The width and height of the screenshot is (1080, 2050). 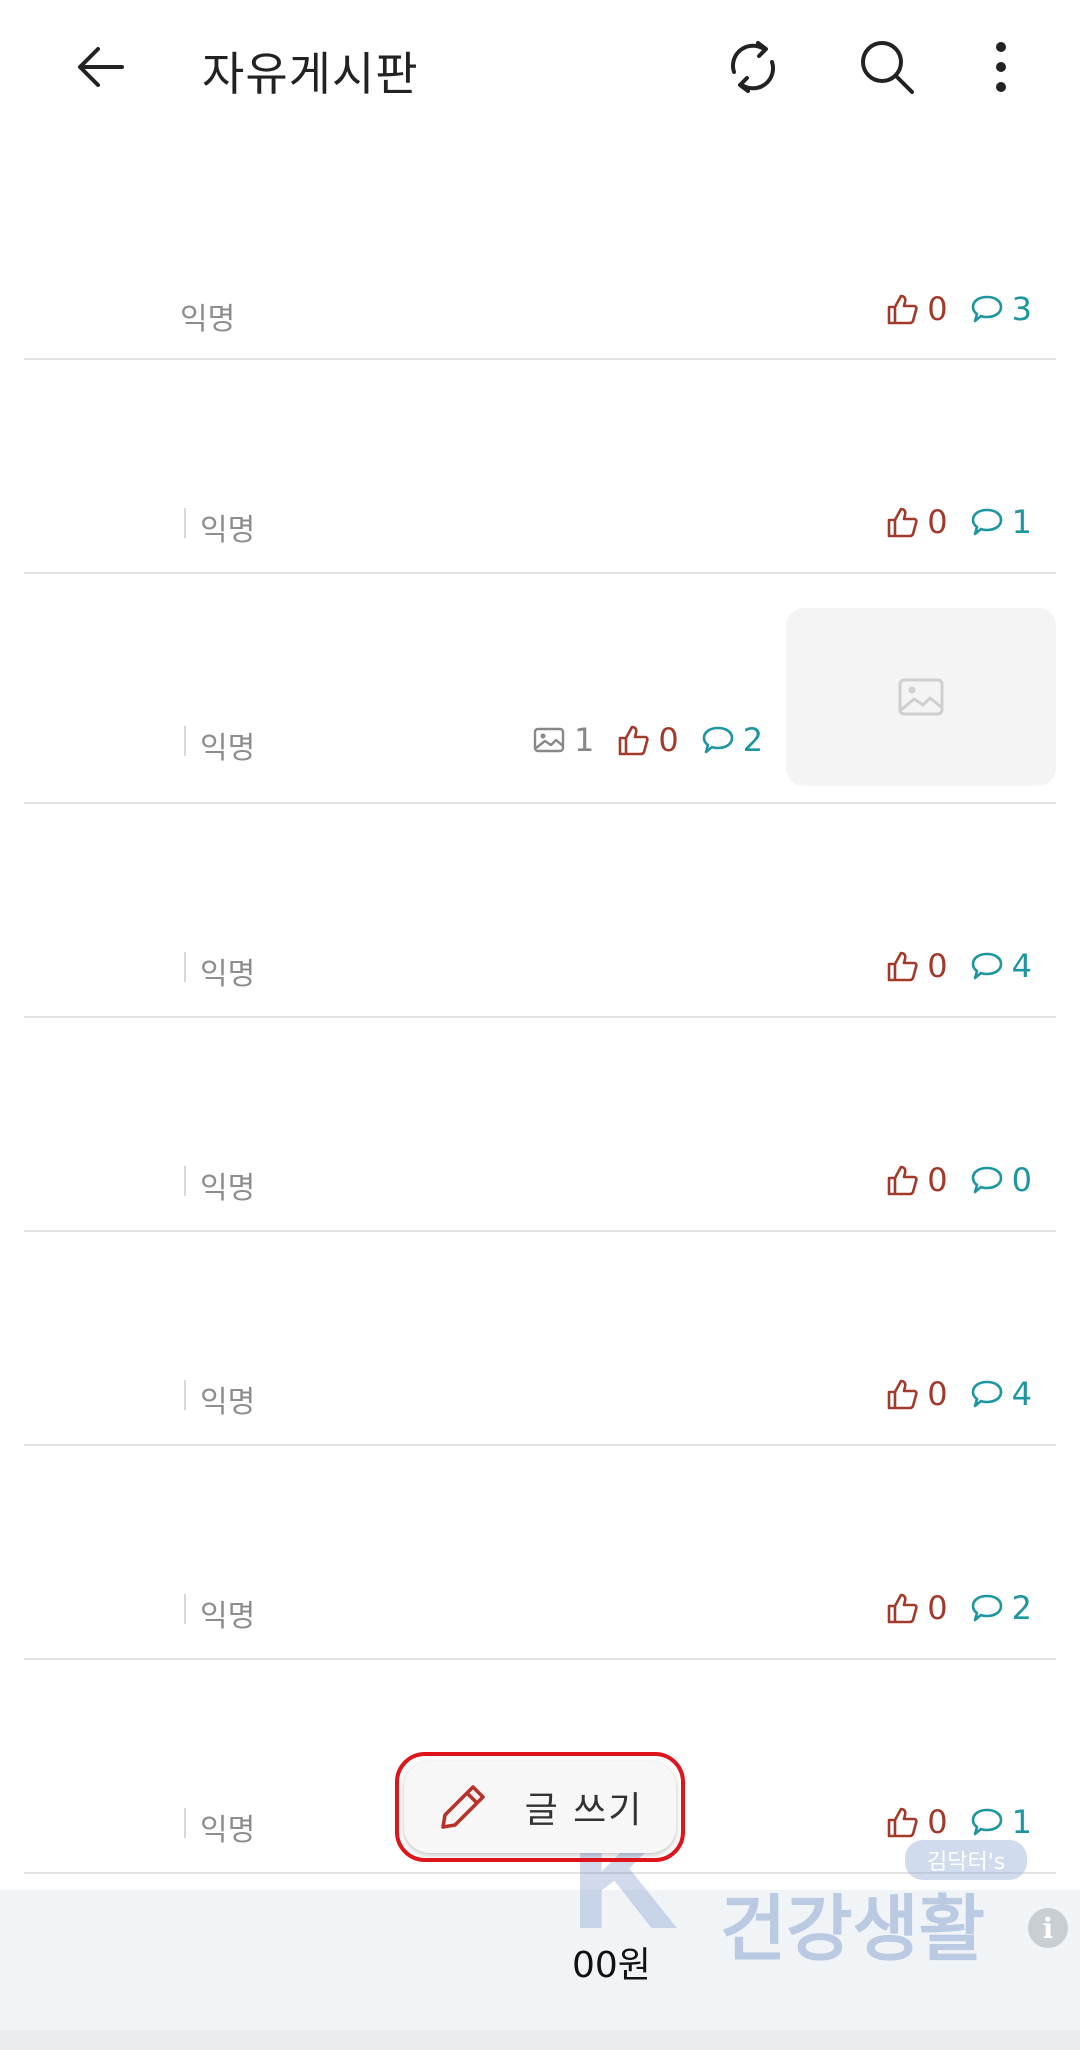 I want to click on image-icon, so click(x=549, y=740).